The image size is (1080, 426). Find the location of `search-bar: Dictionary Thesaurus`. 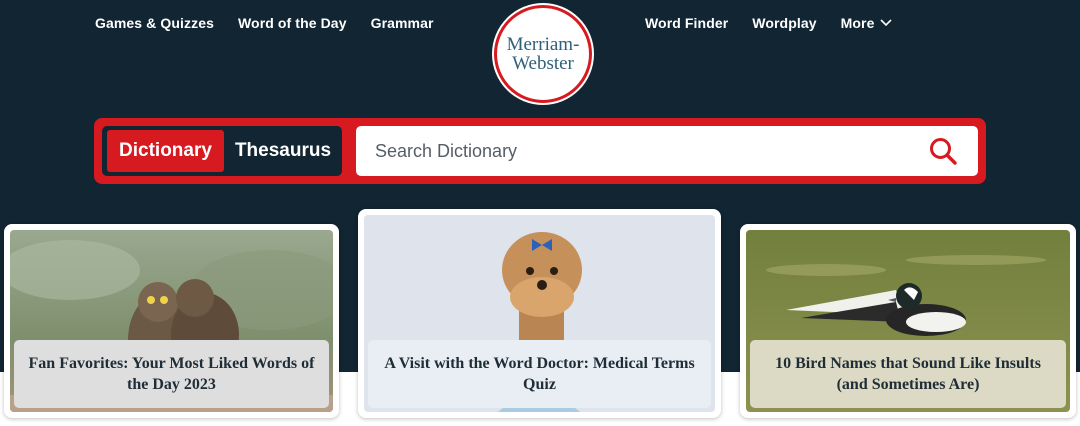

search-bar: Dictionary Thesaurus is located at coordinates (540, 151).